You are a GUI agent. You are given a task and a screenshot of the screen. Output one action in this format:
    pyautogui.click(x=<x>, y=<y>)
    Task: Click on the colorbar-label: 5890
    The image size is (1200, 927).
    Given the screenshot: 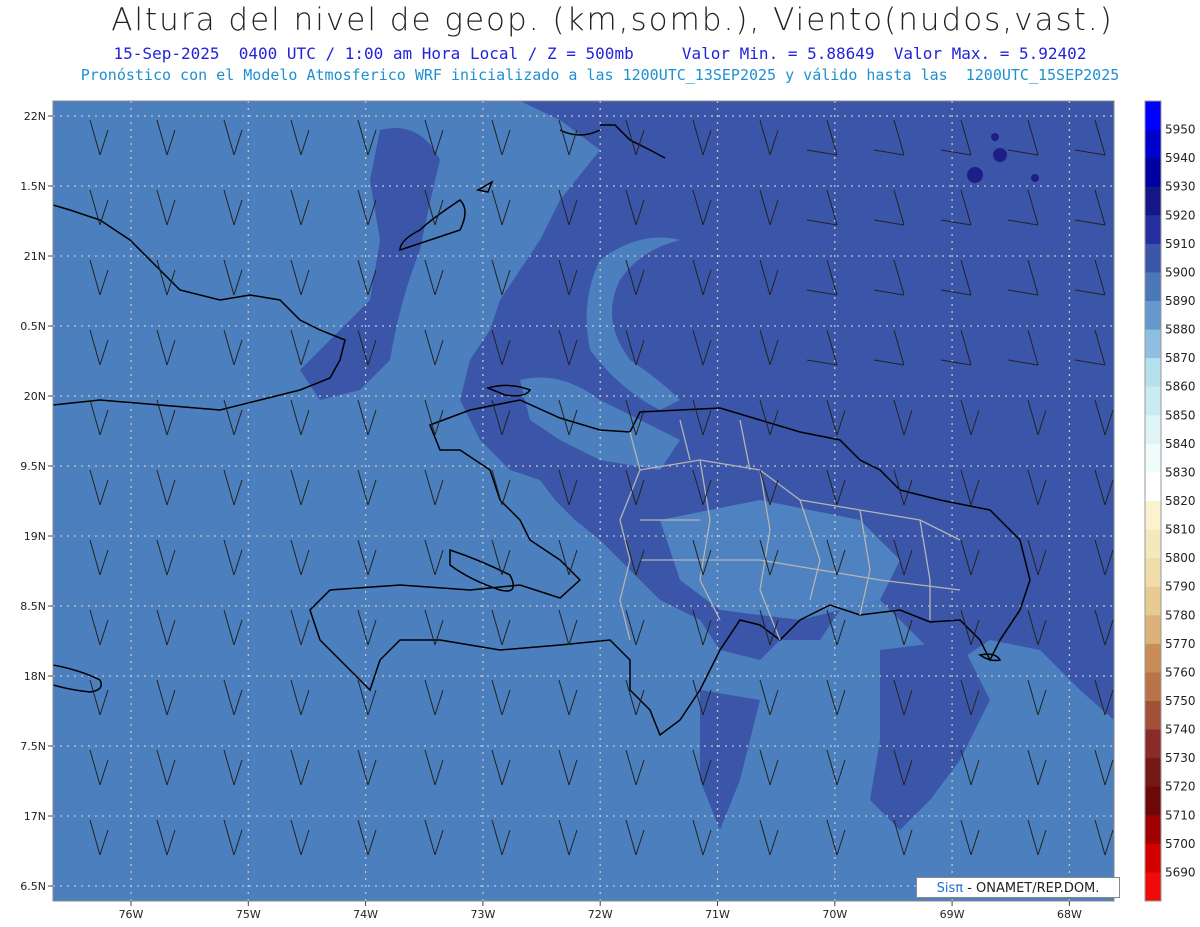 What is the action you would take?
    pyautogui.click(x=1180, y=301)
    